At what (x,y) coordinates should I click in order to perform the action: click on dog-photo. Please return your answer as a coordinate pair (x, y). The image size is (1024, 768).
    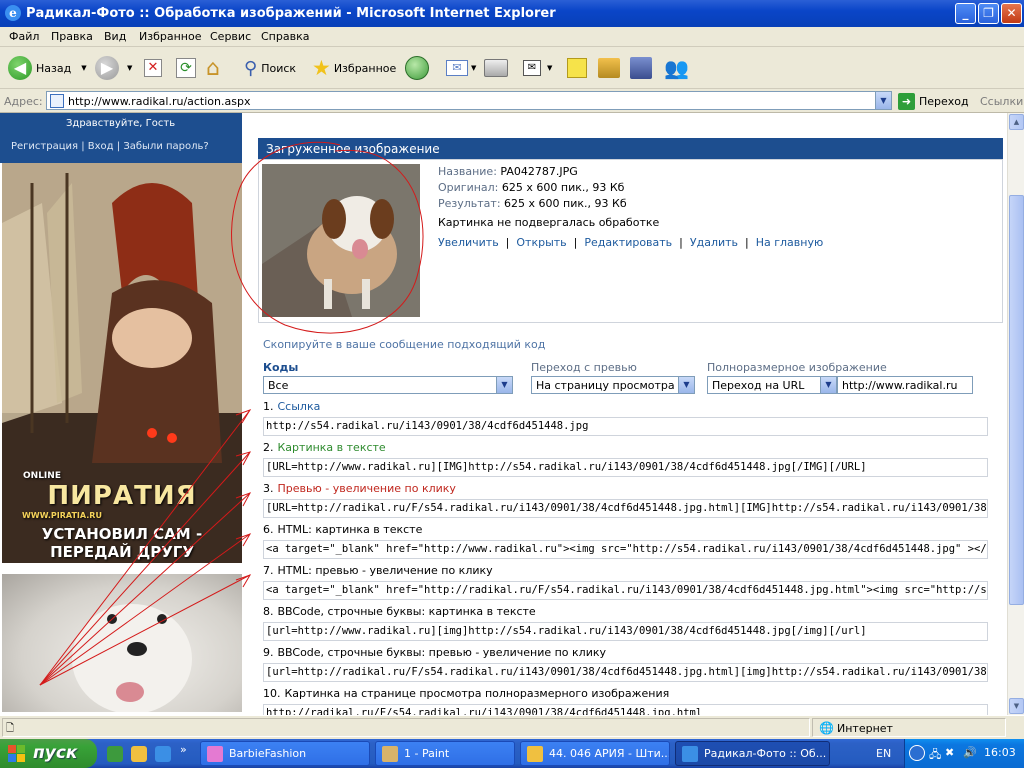
    Looking at the image, I should click on (132, 658).